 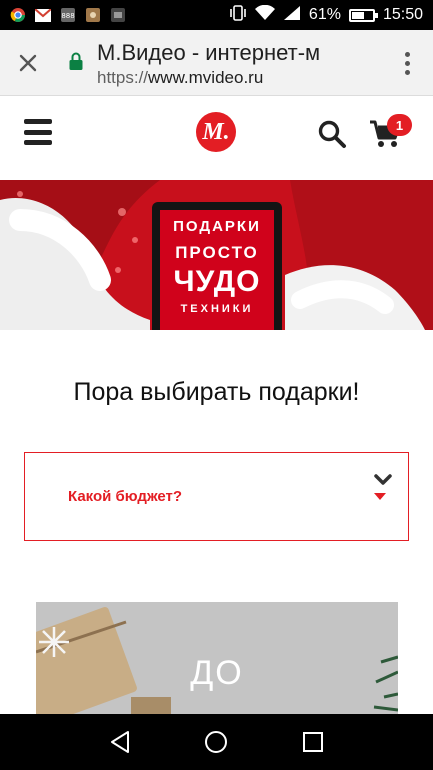 I want to click on url-display: https://www.mvideo.ru, so click(x=180, y=78).